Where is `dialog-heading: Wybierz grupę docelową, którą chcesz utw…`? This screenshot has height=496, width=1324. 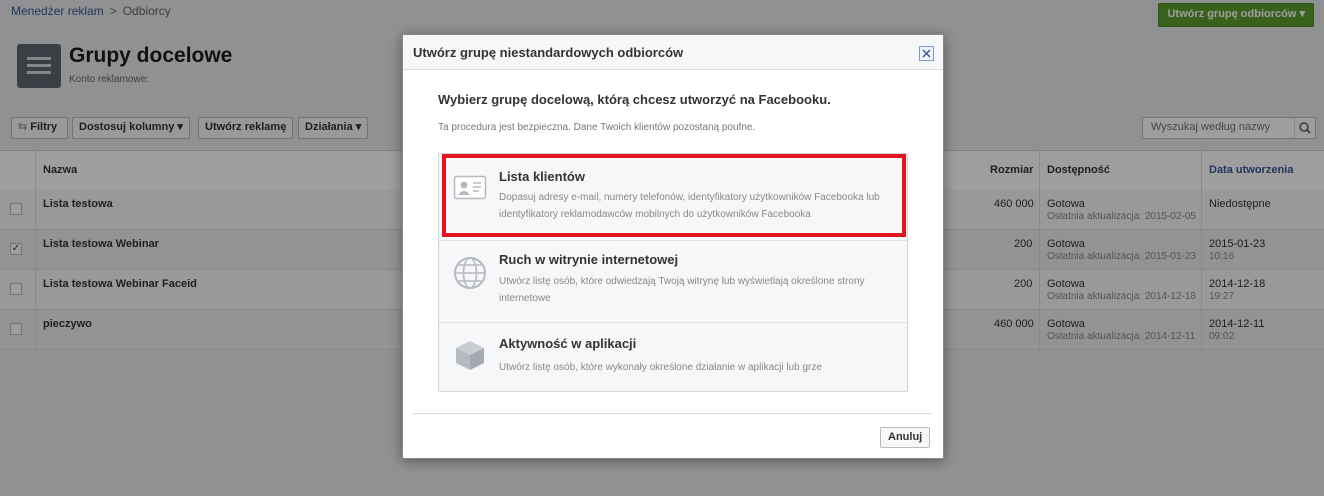 dialog-heading: Wybierz grupę docelową, którą chcesz utw… is located at coordinates (634, 99).